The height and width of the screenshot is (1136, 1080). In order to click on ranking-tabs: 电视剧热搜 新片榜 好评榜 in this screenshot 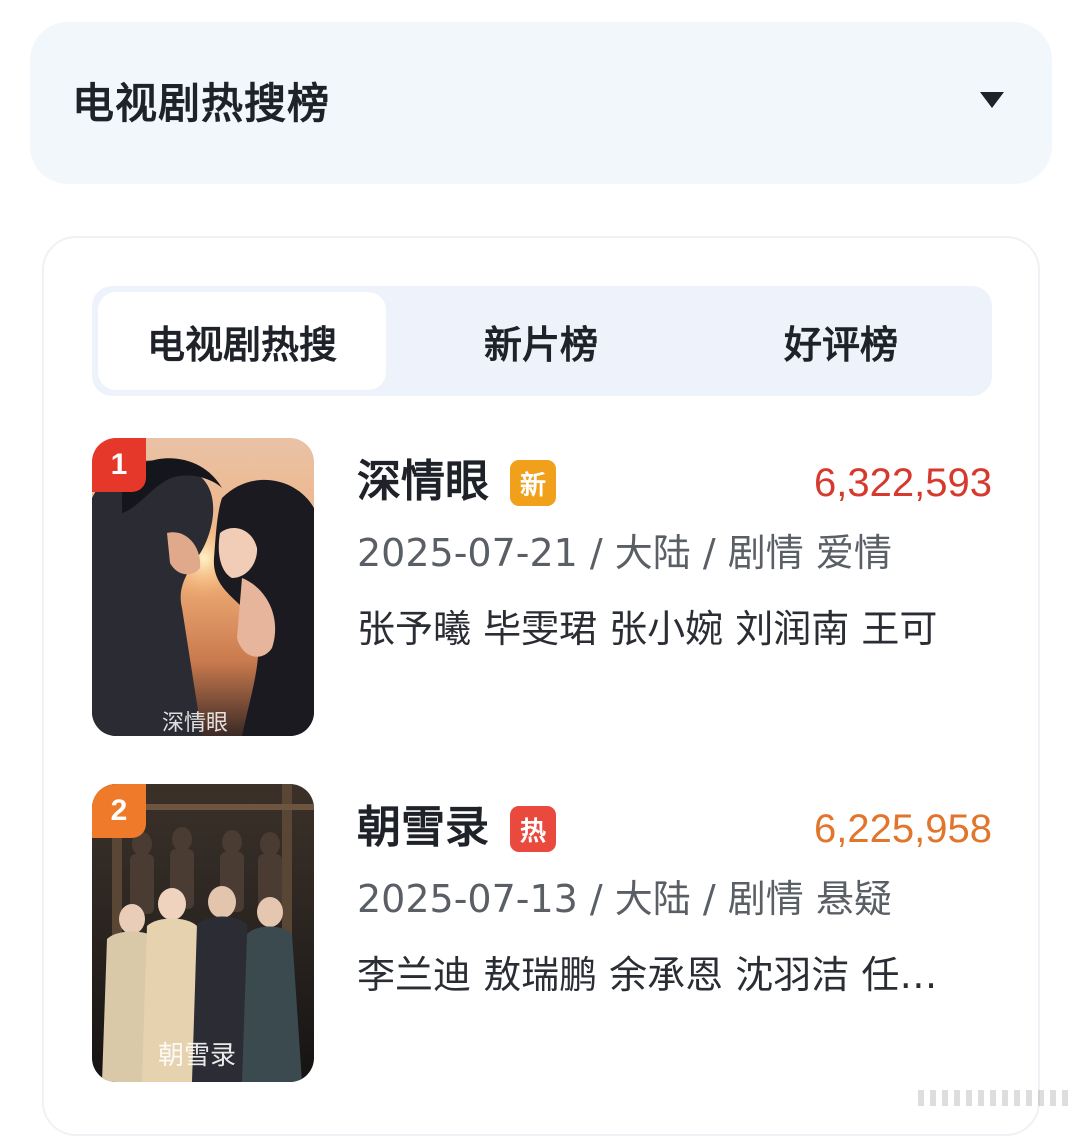, I will do `click(542, 341)`.